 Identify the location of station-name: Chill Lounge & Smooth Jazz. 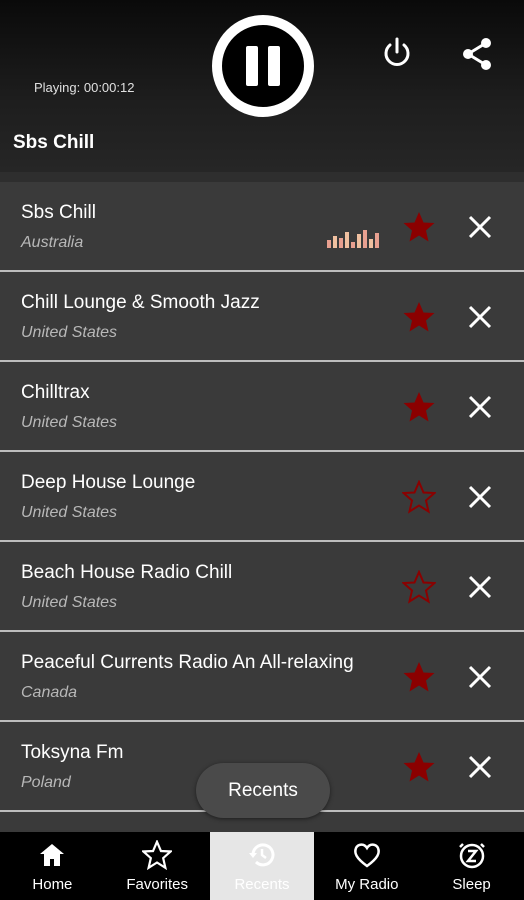
(140, 302).